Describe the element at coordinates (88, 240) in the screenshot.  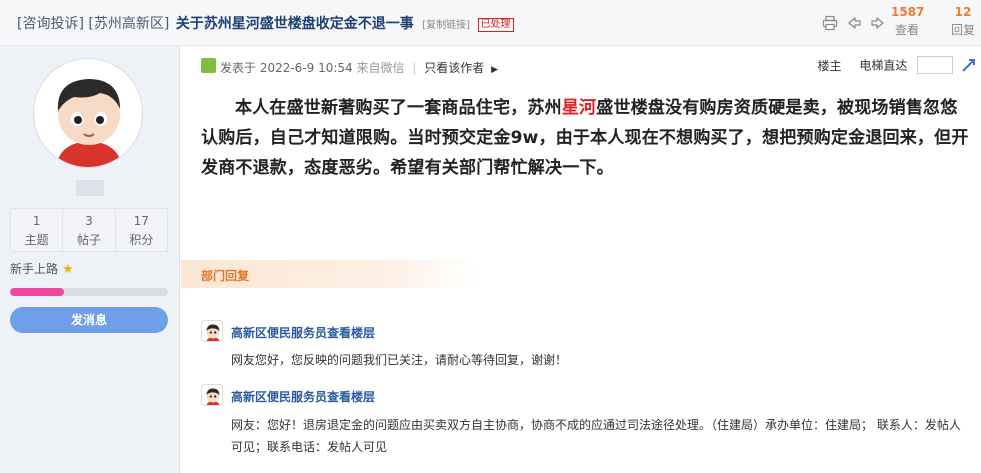
I see `stat-posts-label: 帖子` at that location.